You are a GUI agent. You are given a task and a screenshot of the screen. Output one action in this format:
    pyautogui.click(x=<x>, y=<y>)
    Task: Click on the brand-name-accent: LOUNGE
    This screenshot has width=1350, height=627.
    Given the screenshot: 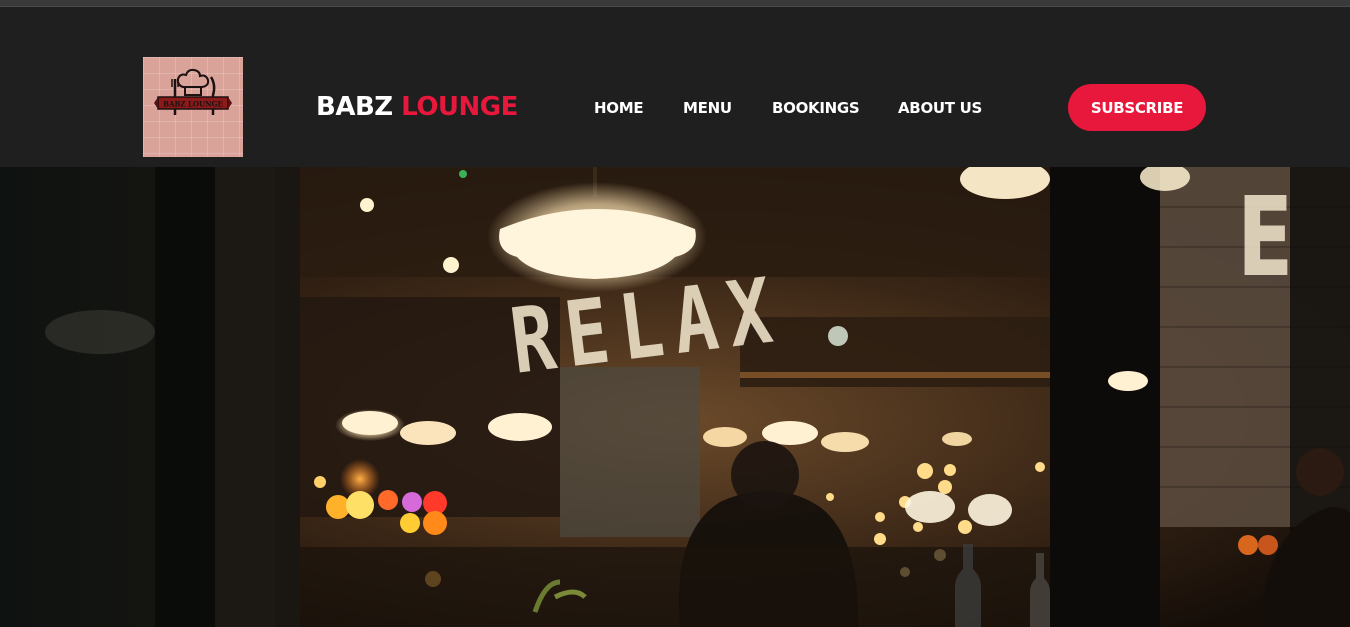 What is the action you would take?
    pyautogui.click(x=459, y=107)
    